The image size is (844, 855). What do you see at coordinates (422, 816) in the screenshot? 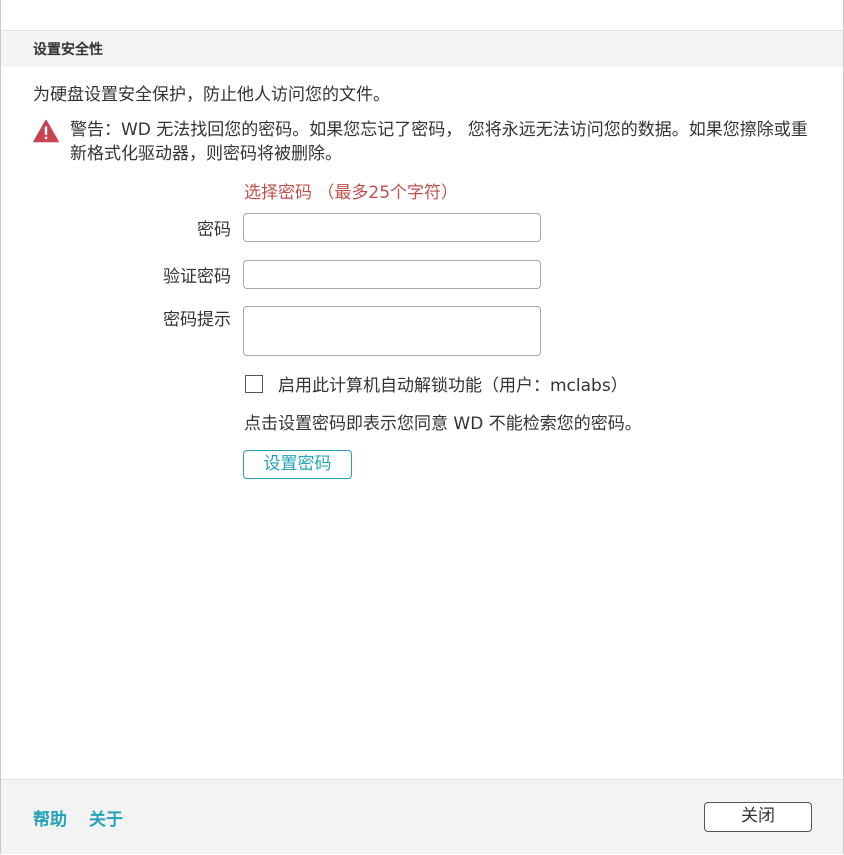
I see `dialog-footer: 帮助 关于 关闭` at bounding box center [422, 816].